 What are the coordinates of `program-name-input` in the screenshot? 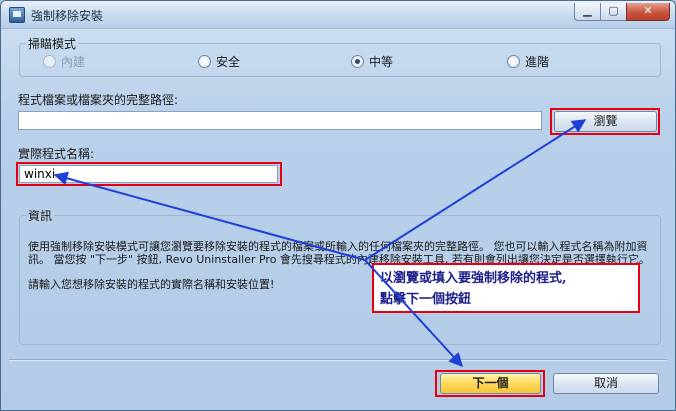 It's located at (148, 174).